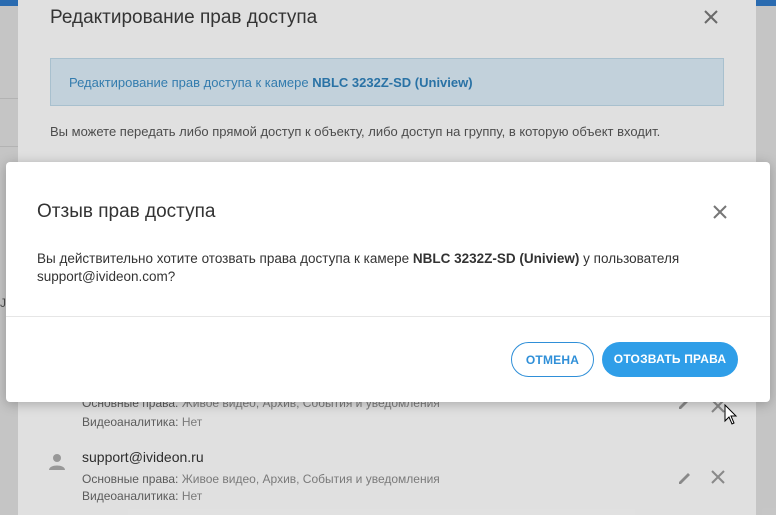  What do you see at coordinates (731, 414) in the screenshot?
I see `mouse-cursor-icon` at bounding box center [731, 414].